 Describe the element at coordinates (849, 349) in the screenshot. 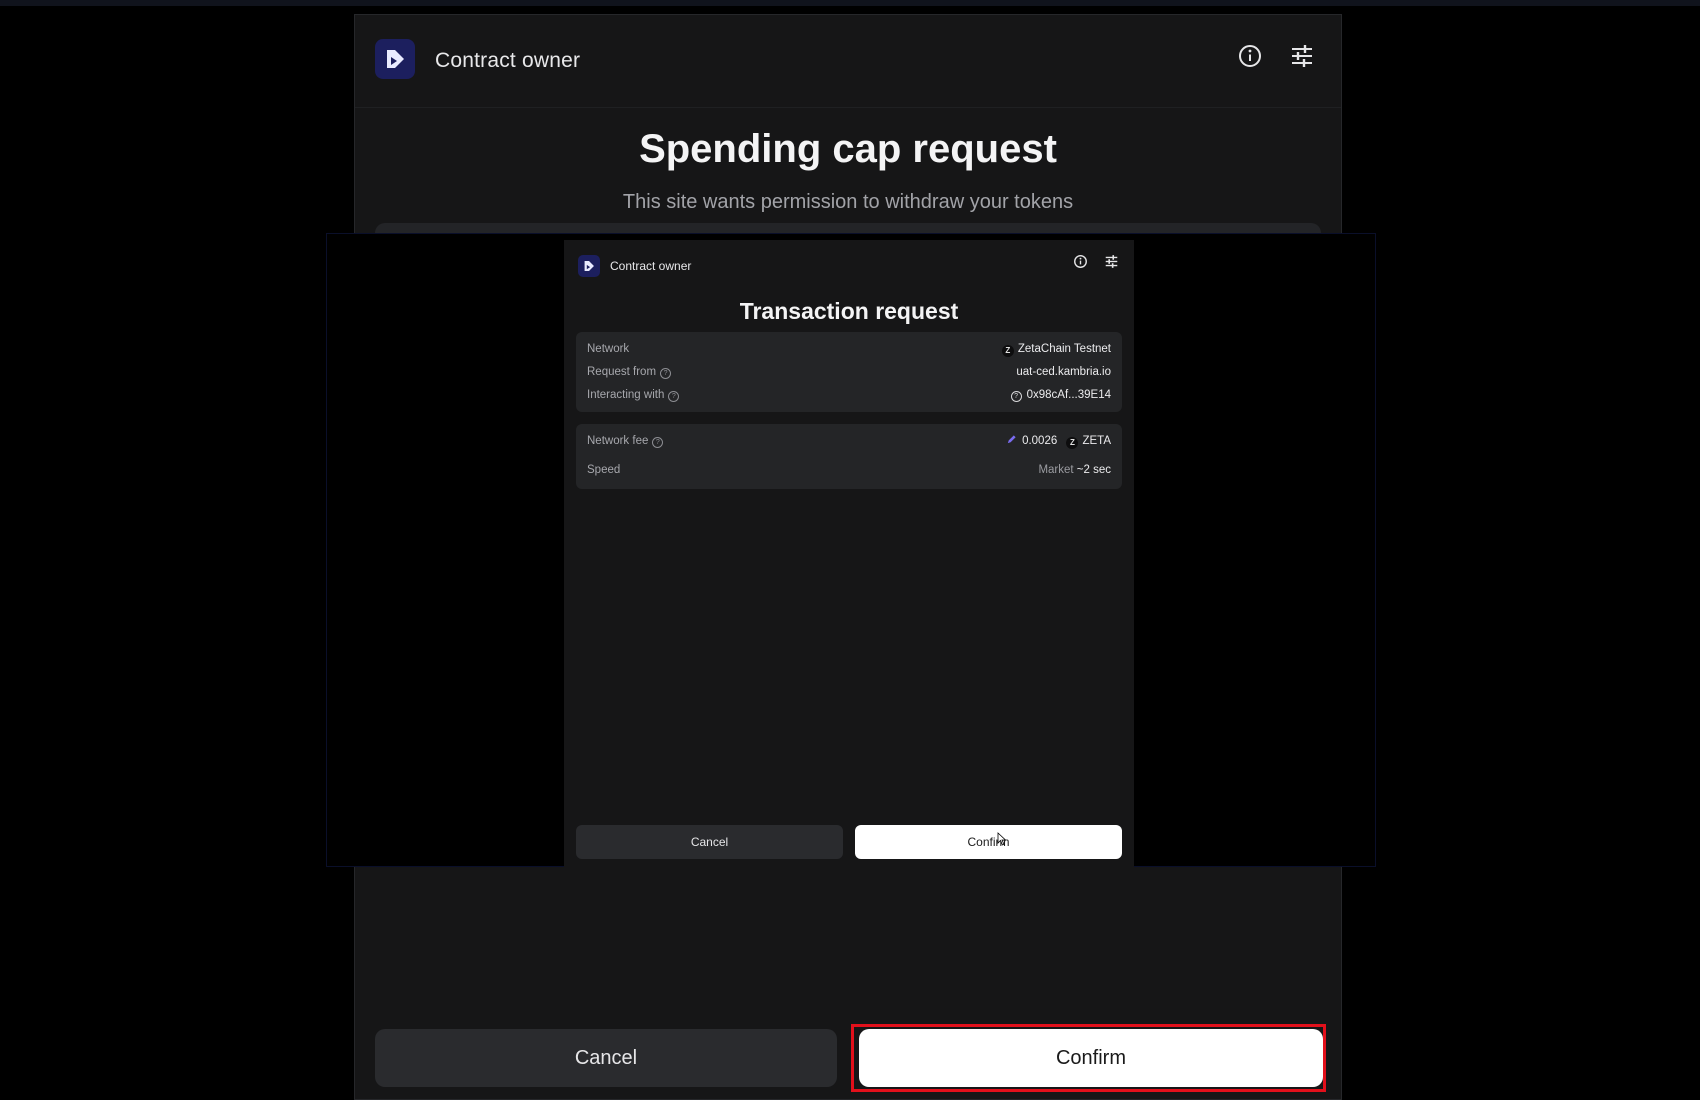

I see `network-row: Network Z ZetaChain Testnet` at that location.